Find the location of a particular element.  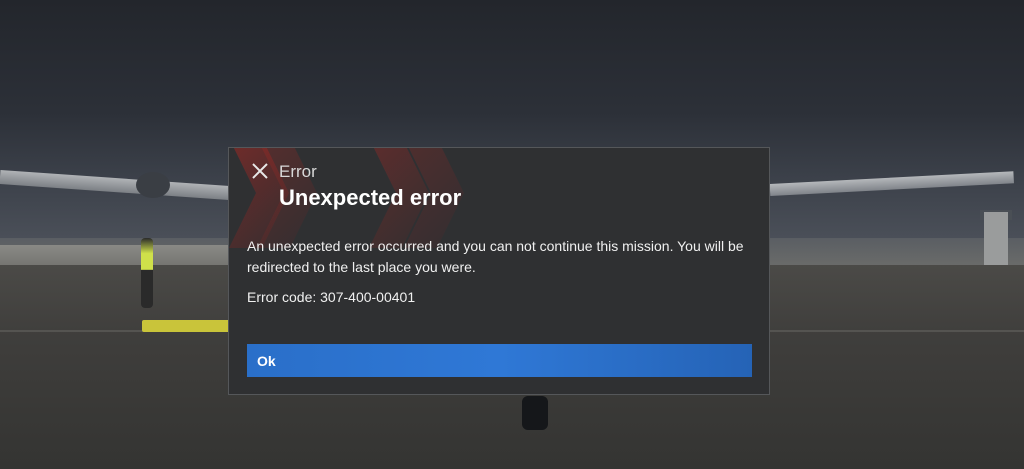

close-icon is located at coordinates (260, 173).